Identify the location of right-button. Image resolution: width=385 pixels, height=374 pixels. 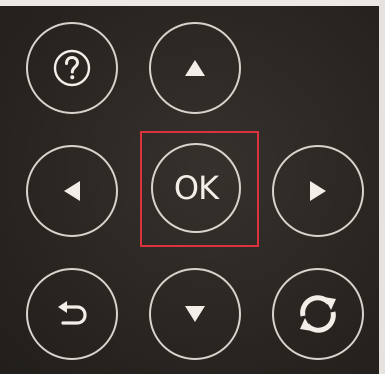
(318, 191).